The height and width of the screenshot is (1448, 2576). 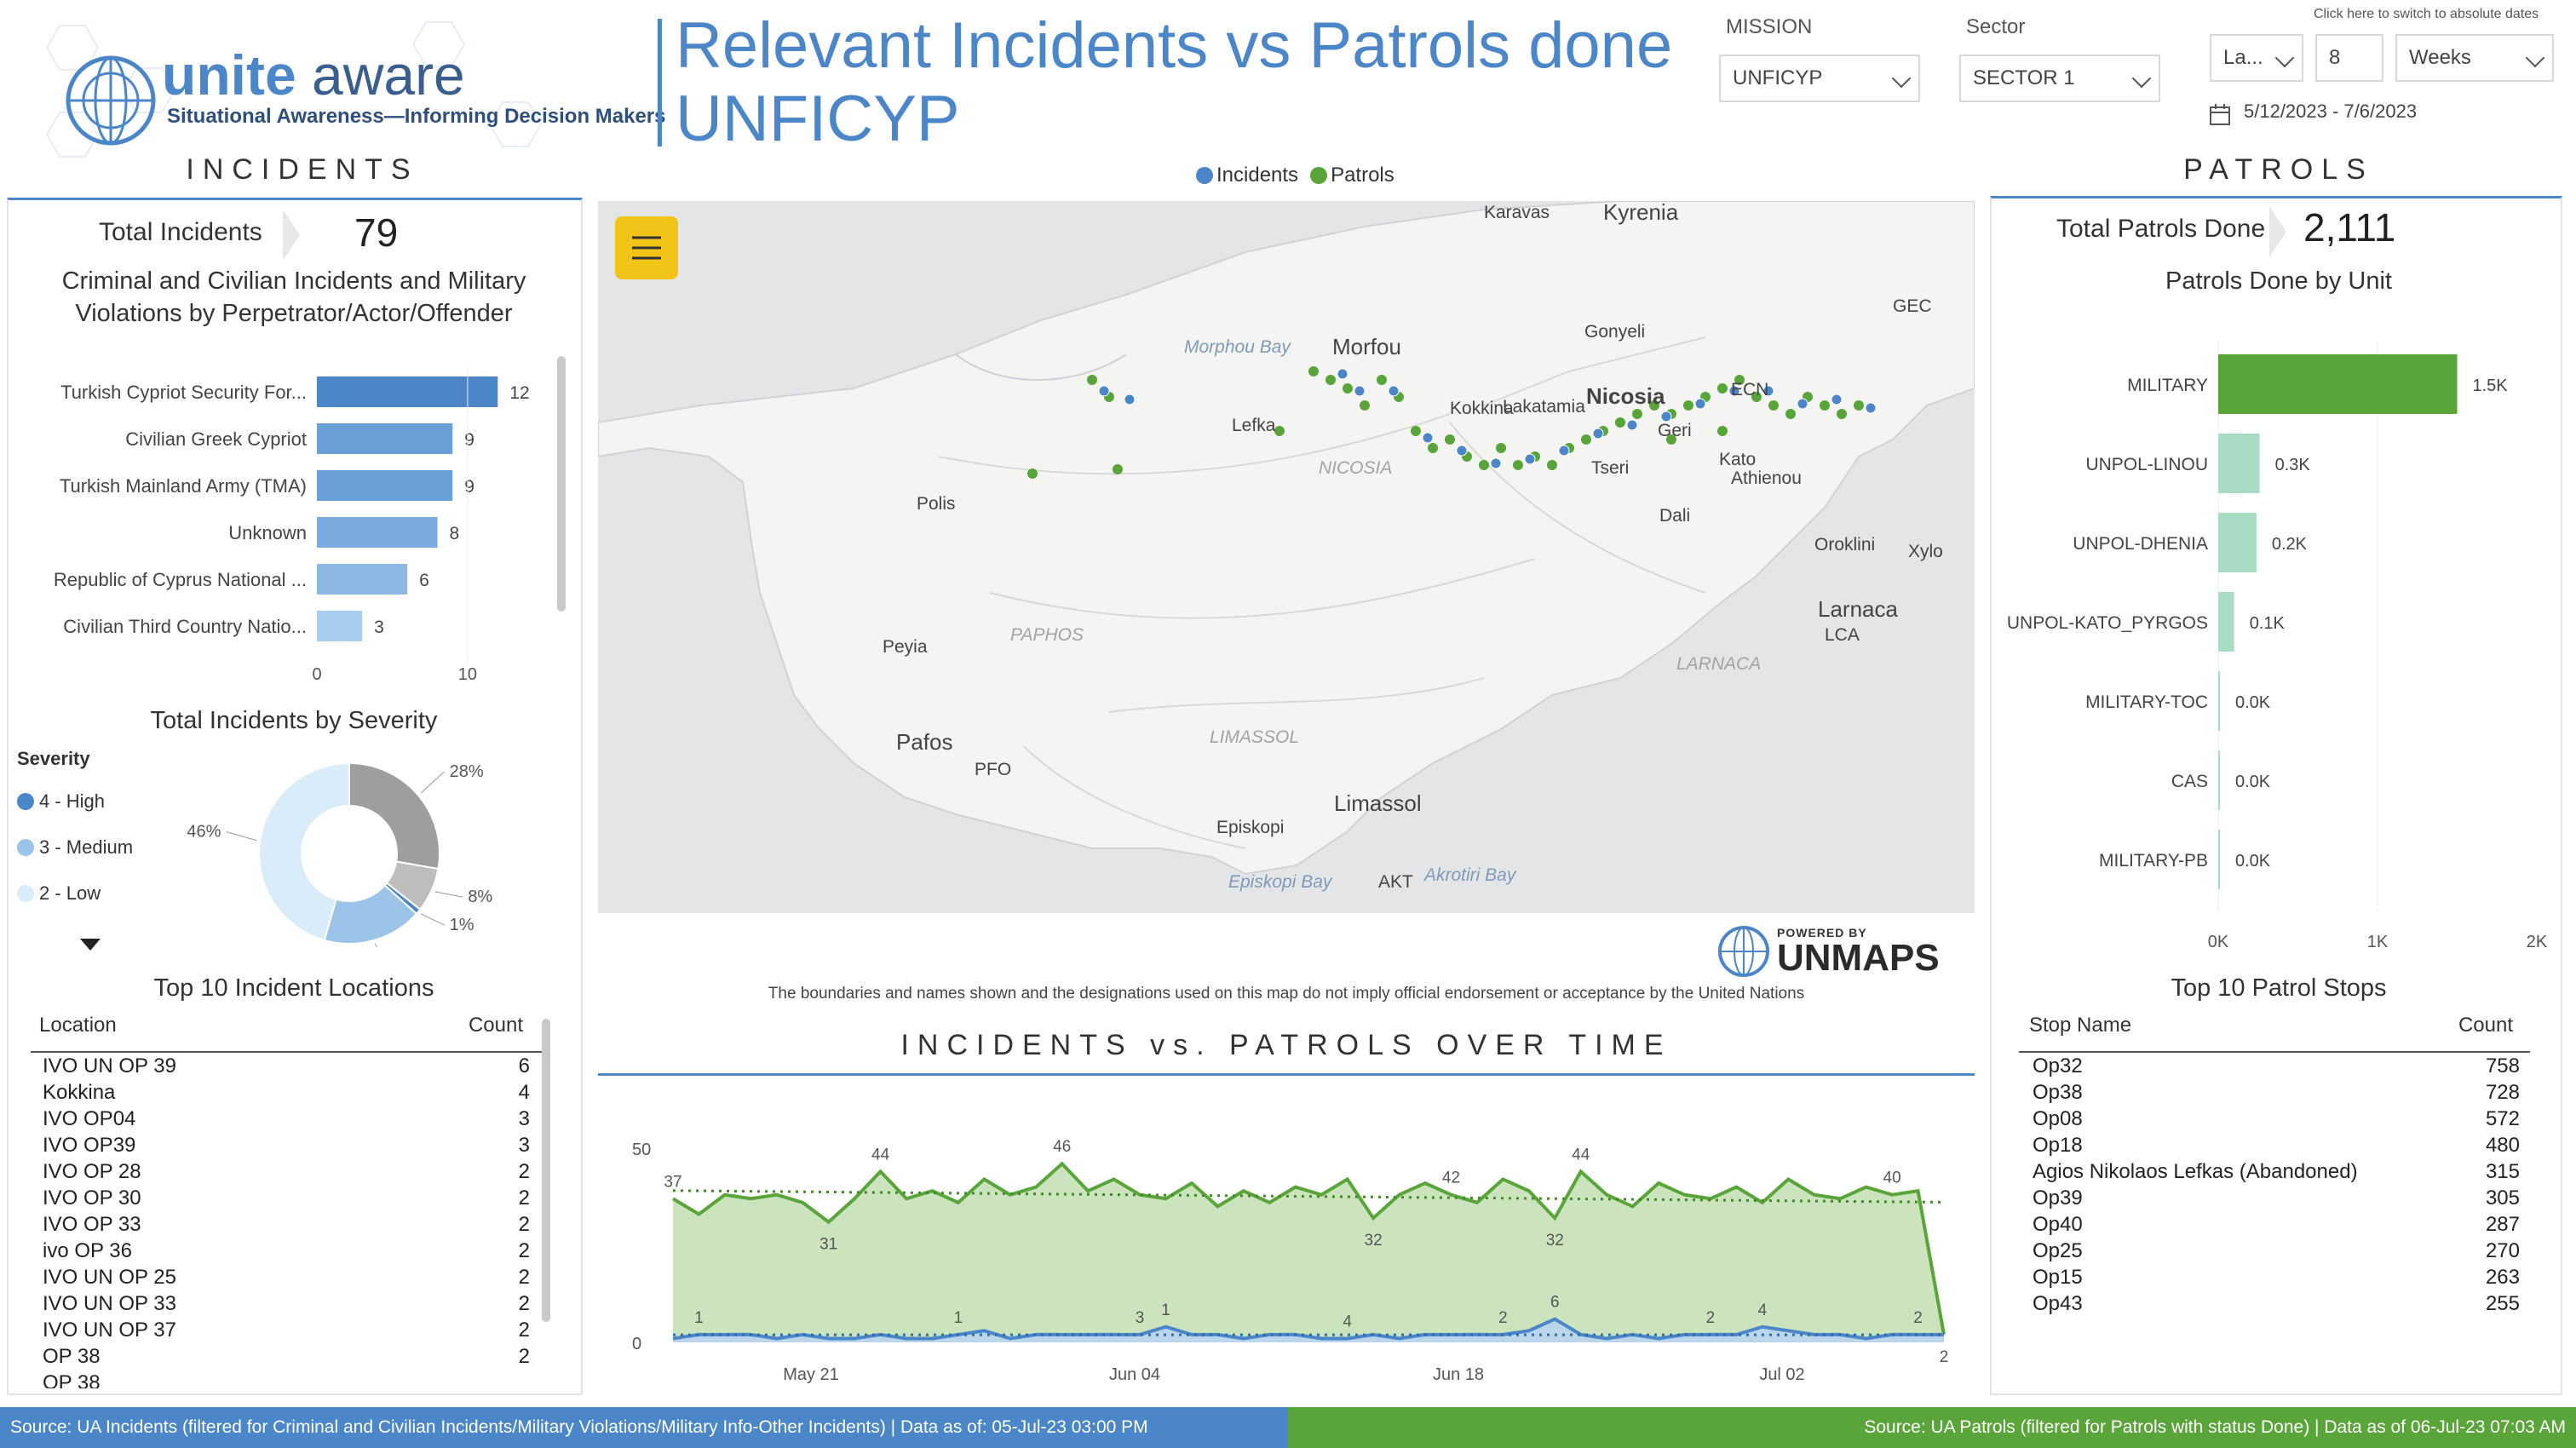 I want to click on data-label: 1, so click(x=959, y=1318).